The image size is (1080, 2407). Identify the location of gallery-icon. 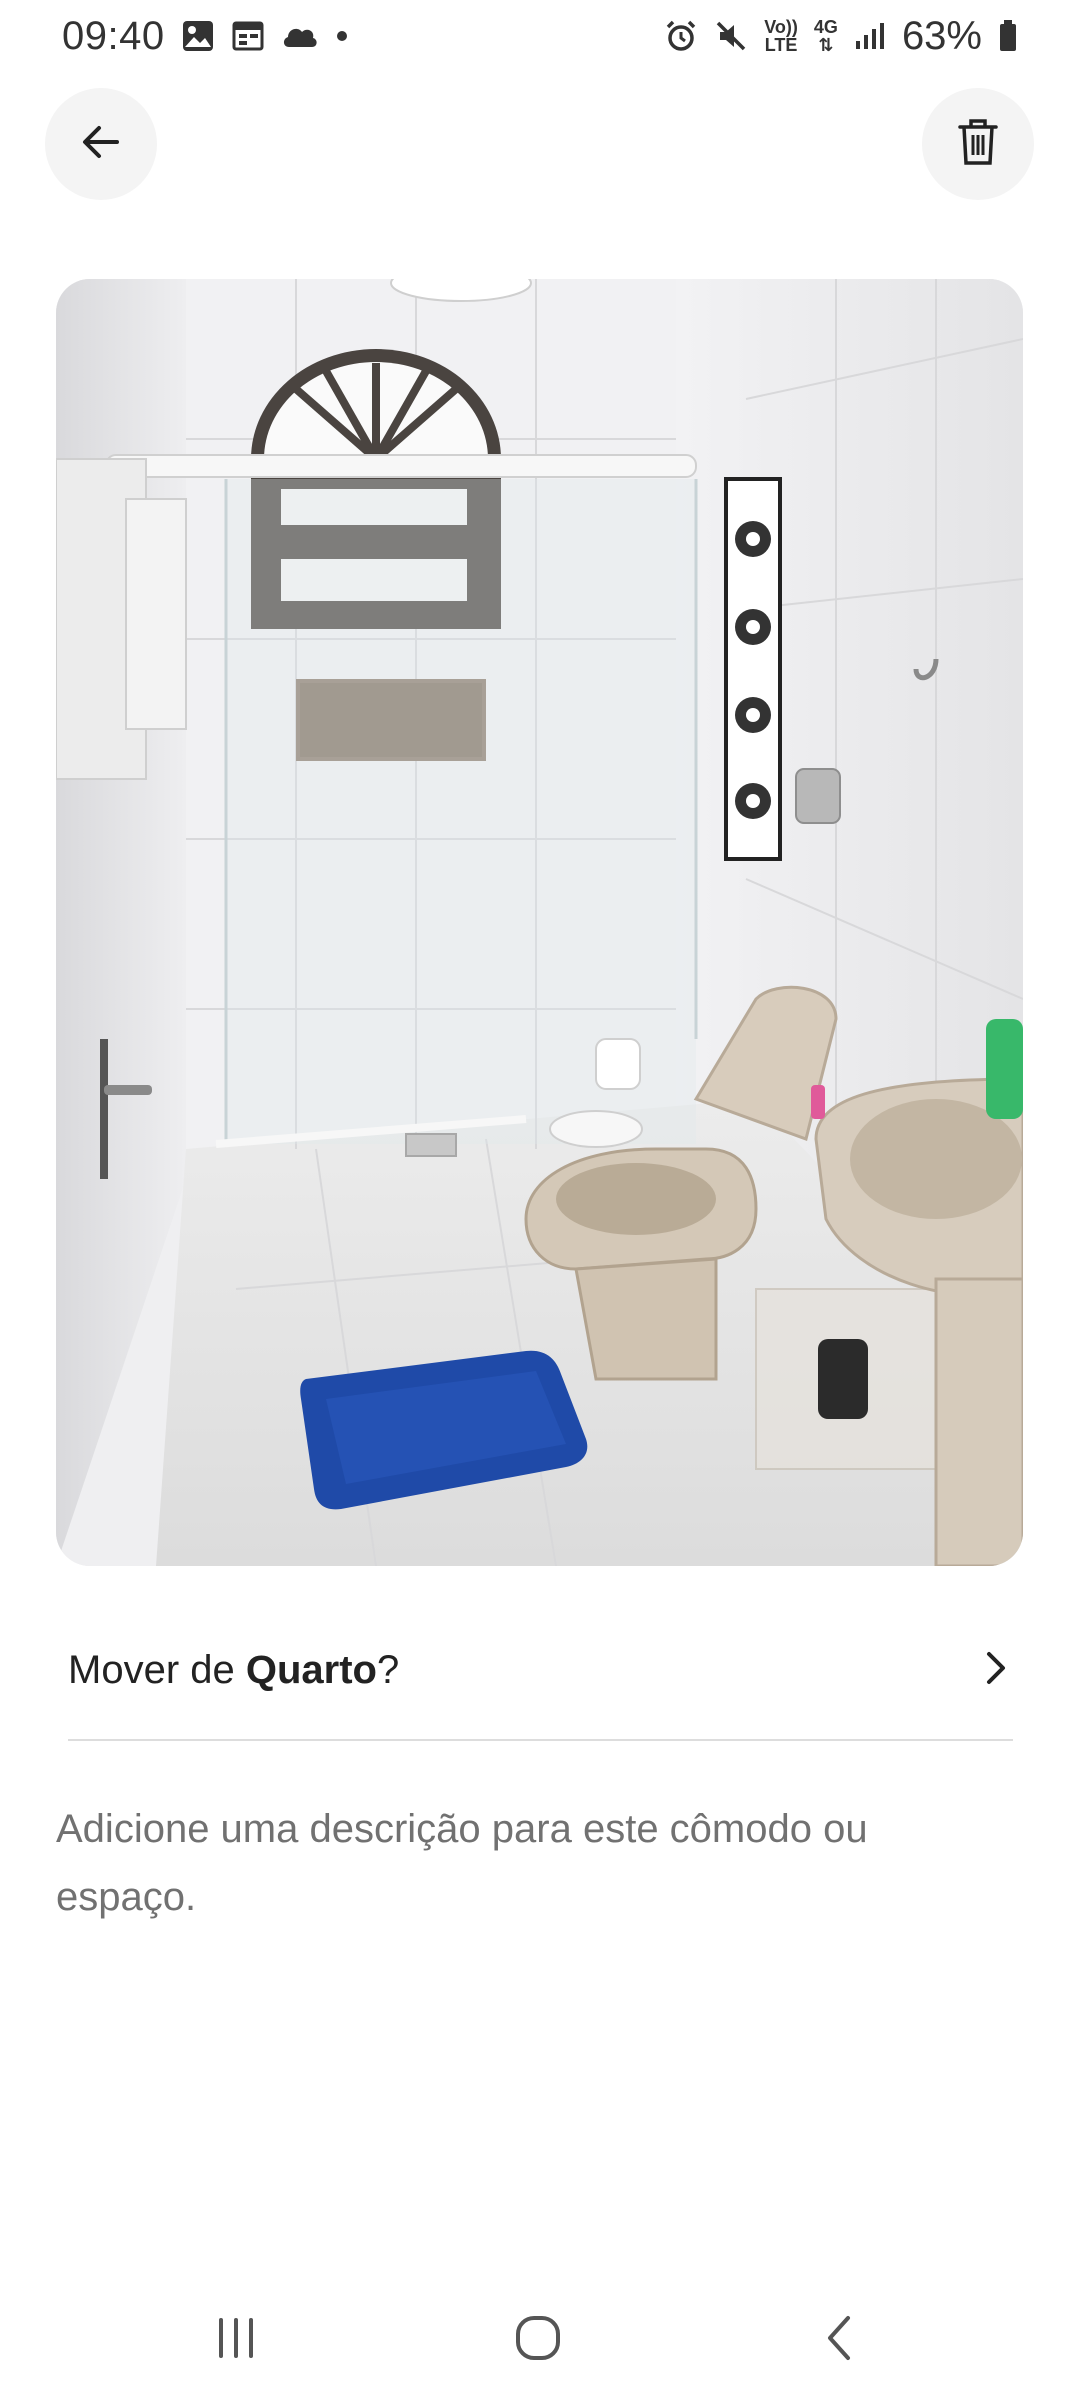
(198, 36).